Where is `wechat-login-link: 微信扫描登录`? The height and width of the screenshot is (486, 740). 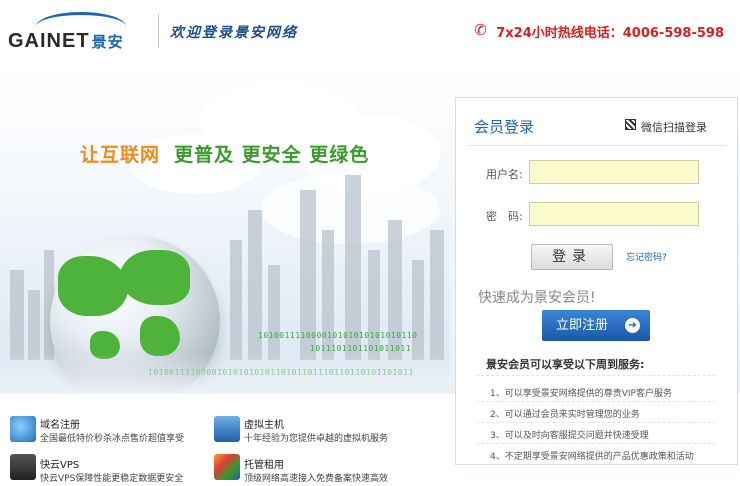 wechat-login-link: 微信扫描登录 is located at coordinates (666, 127).